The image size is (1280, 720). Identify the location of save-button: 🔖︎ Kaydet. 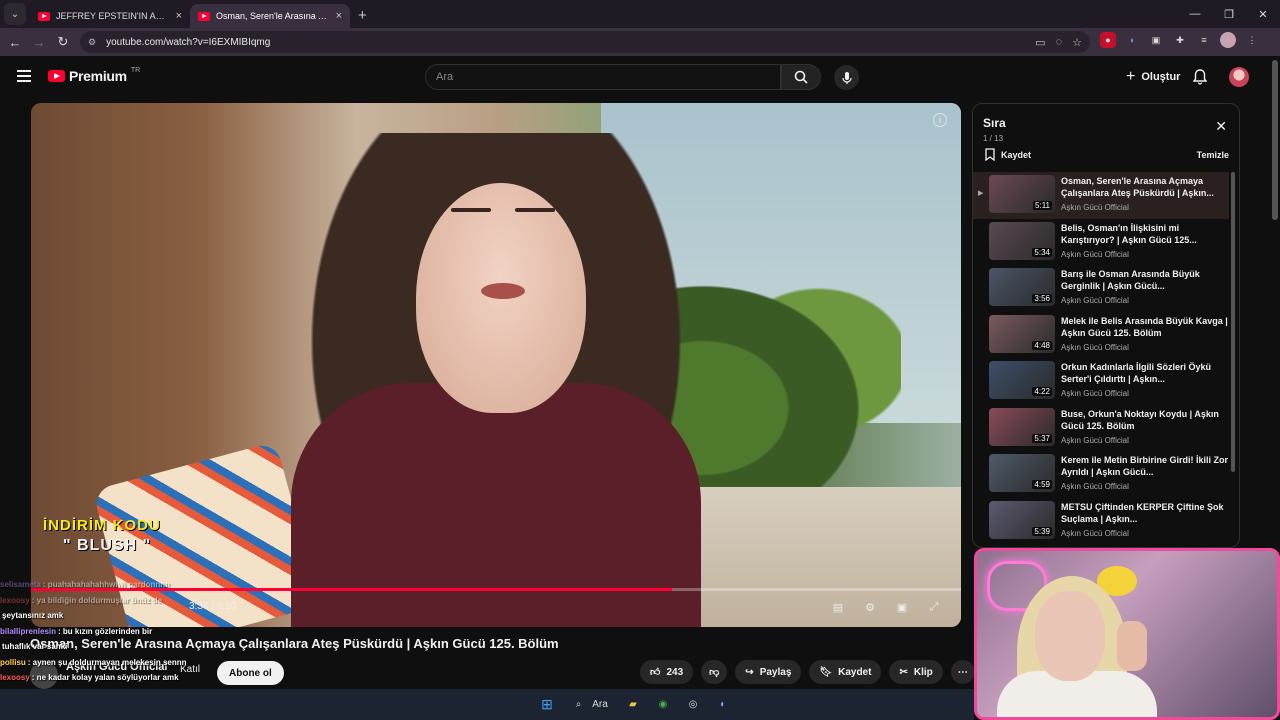
(845, 672).